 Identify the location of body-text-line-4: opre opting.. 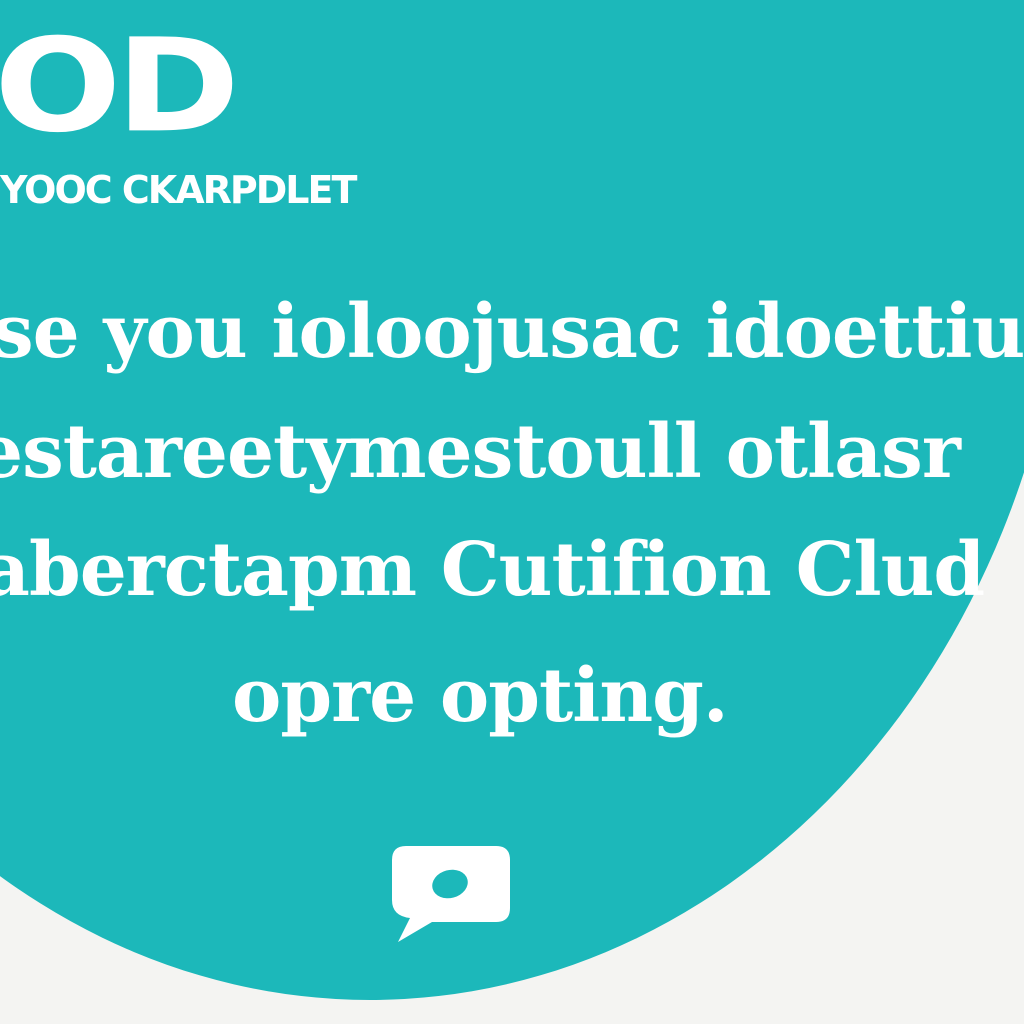
(480, 696).